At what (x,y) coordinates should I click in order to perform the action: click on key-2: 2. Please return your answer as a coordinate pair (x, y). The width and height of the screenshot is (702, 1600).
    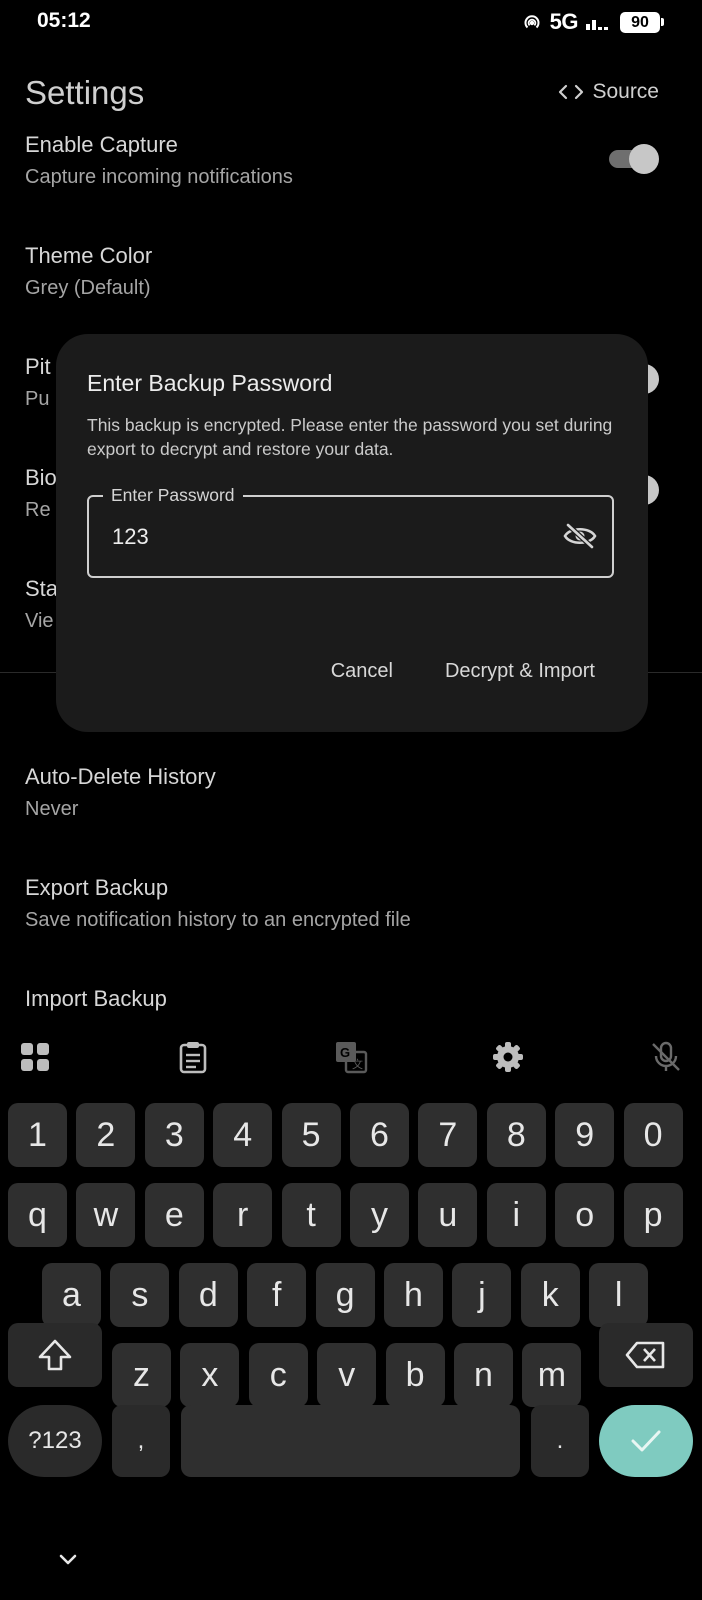
    Looking at the image, I should click on (106, 1135).